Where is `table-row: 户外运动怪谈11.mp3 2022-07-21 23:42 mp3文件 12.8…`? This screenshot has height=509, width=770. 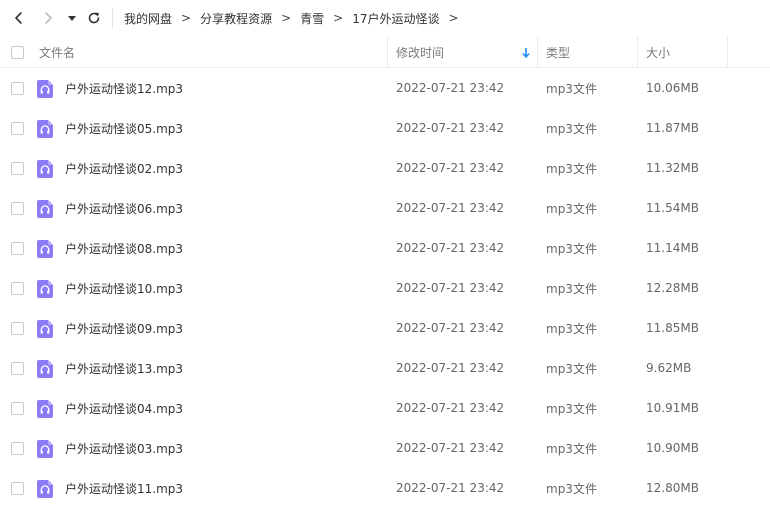 table-row: 户外运动怪谈11.mp3 2022-07-21 23:42 mp3文件 12.8… is located at coordinates (385, 488).